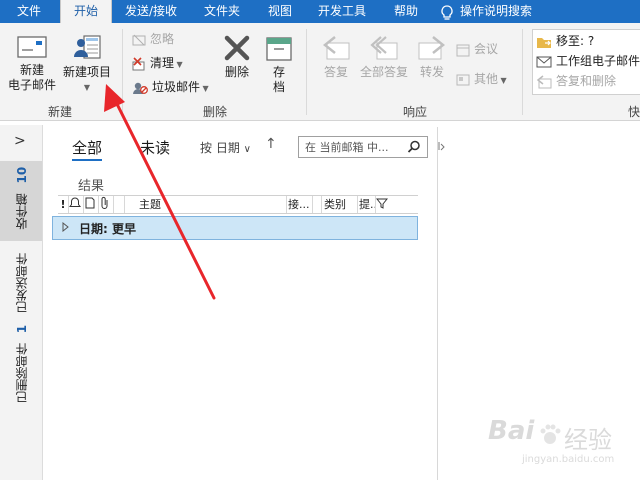 Image resolution: width=640 pixels, height=480 pixels. What do you see at coordinates (550, 435) in the screenshot?
I see `paw-icon` at bounding box center [550, 435].